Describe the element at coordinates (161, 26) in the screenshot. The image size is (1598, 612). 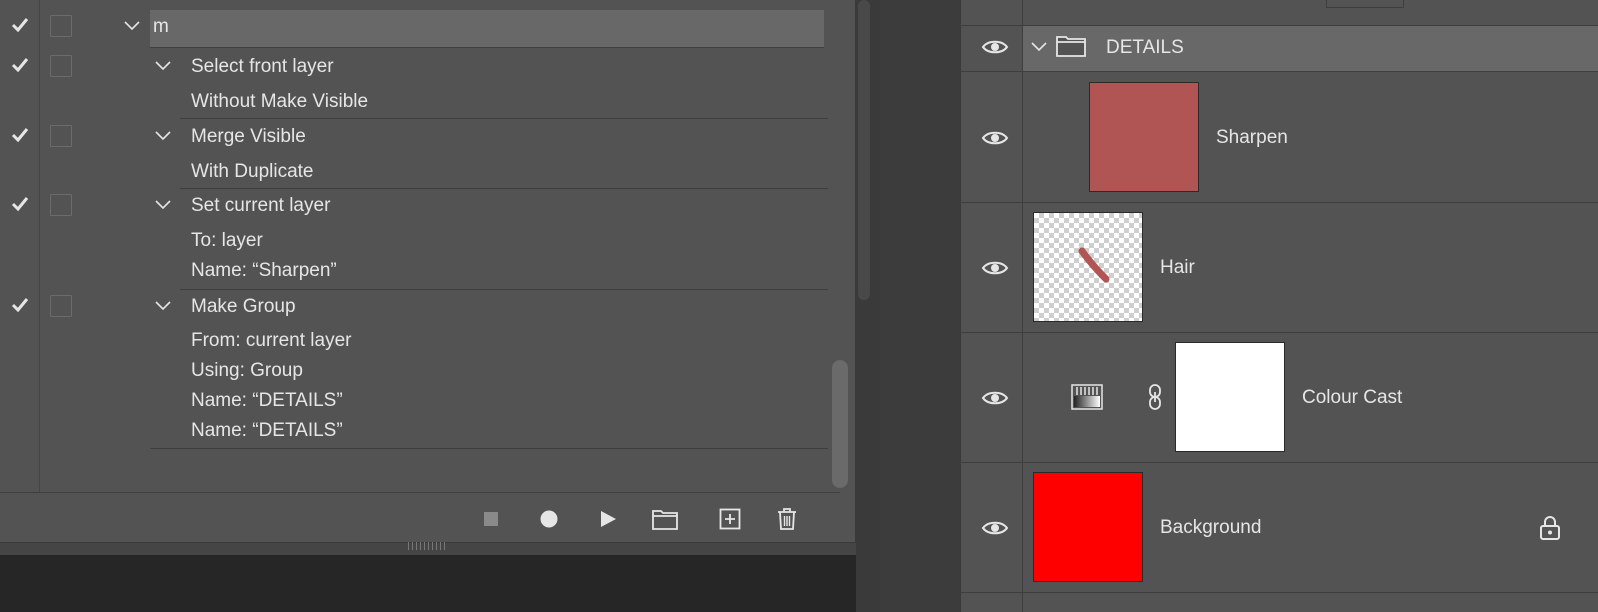
I see `action-name: m` at that location.